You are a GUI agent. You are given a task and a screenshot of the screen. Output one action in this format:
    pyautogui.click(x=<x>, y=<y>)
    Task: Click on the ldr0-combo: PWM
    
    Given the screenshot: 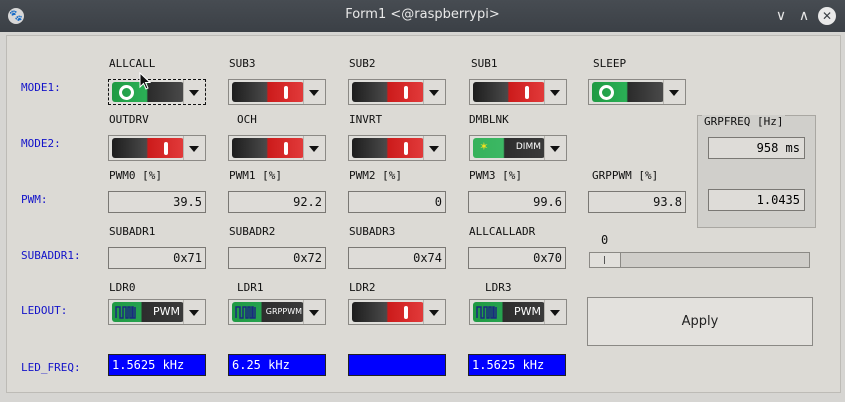 What is the action you would take?
    pyautogui.click(x=157, y=312)
    